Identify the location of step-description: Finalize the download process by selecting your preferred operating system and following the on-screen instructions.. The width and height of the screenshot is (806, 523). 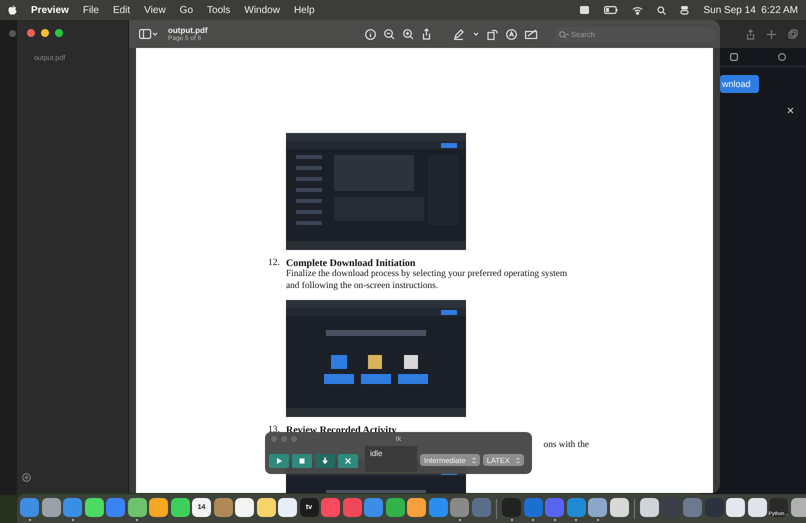
(427, 280).